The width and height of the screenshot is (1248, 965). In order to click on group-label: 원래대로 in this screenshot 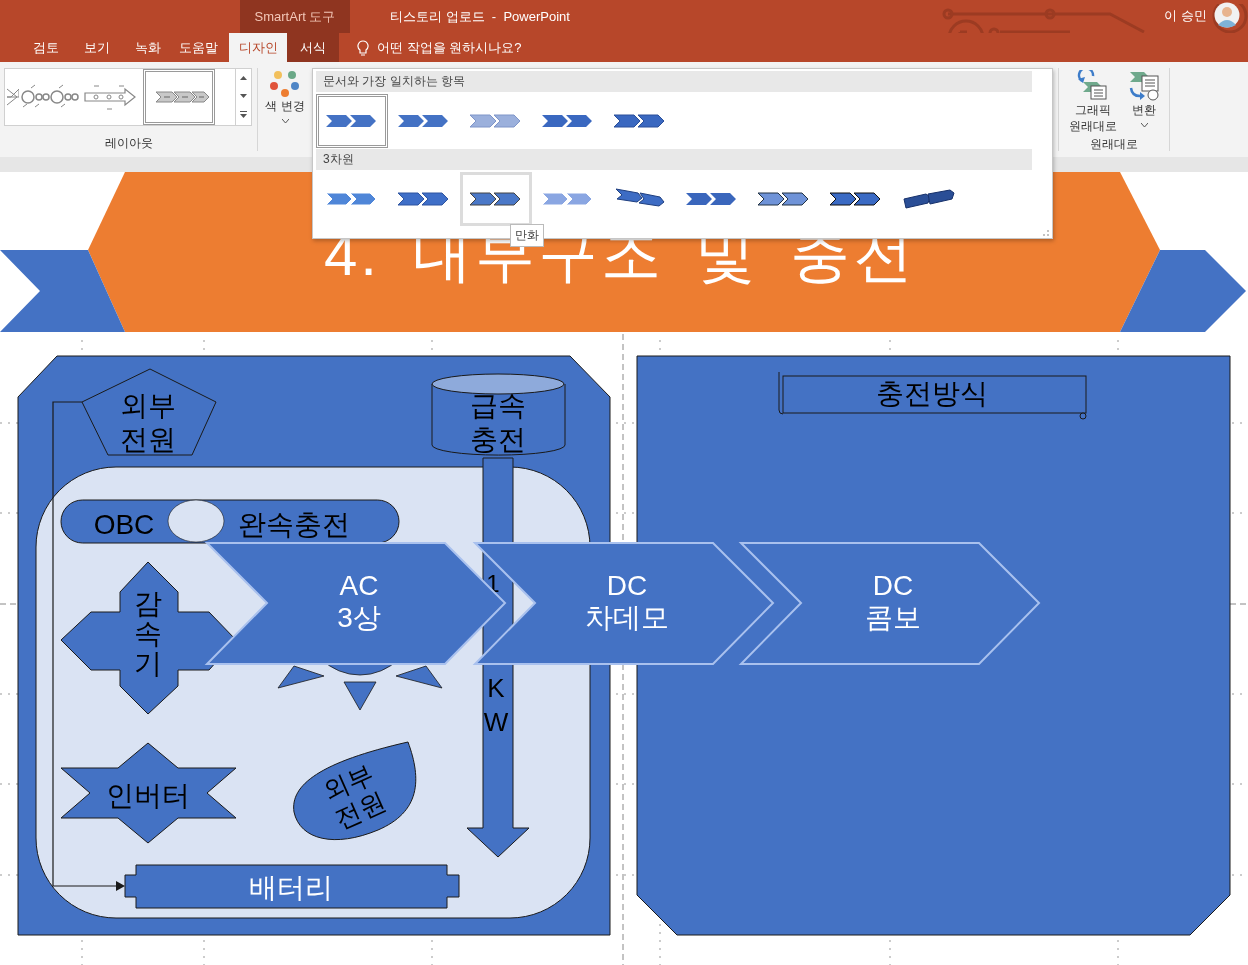, I will do `click(1114, 144)`.